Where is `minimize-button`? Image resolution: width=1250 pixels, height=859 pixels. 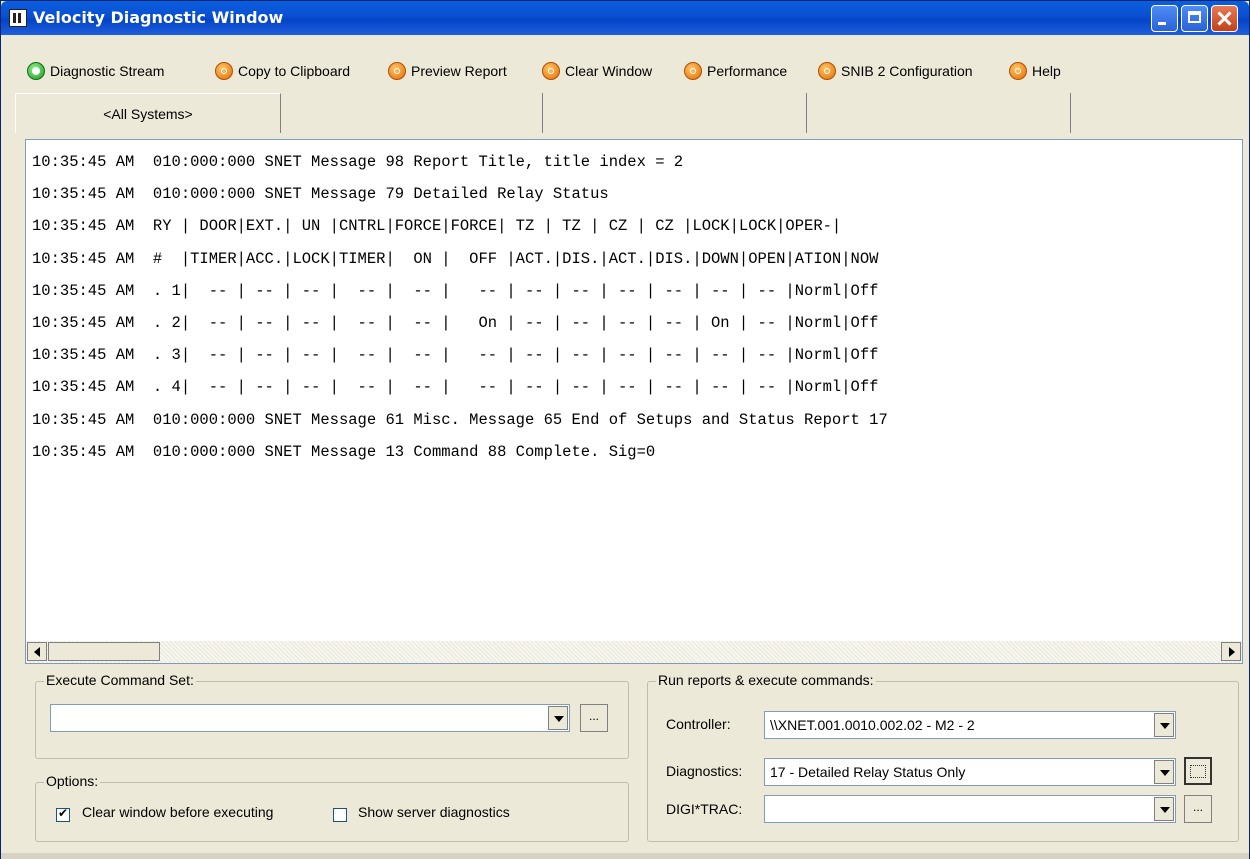
minimize-button is located at coordinates (1164, 18).